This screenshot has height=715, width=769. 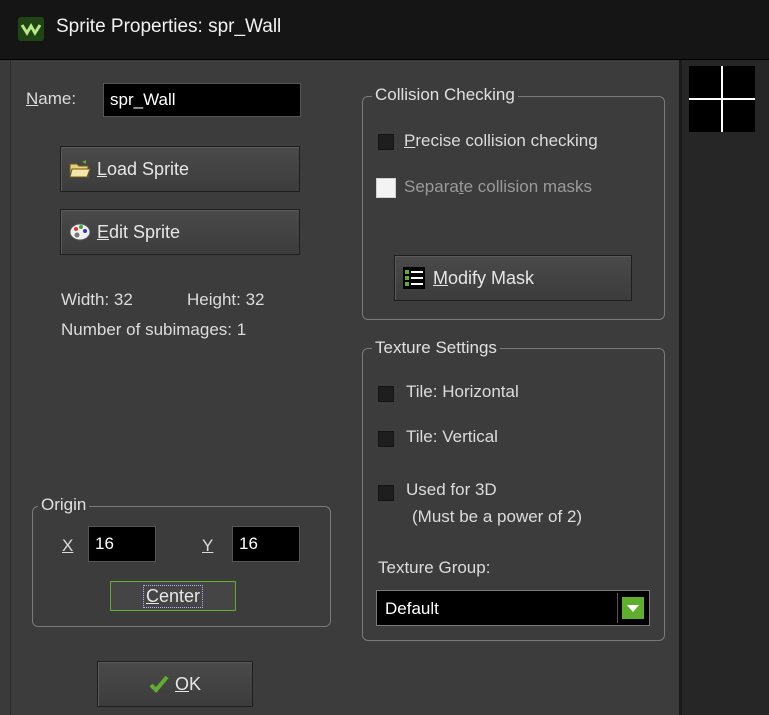 I want to click on sprite-preview-pane, so click(x=724, y=387).